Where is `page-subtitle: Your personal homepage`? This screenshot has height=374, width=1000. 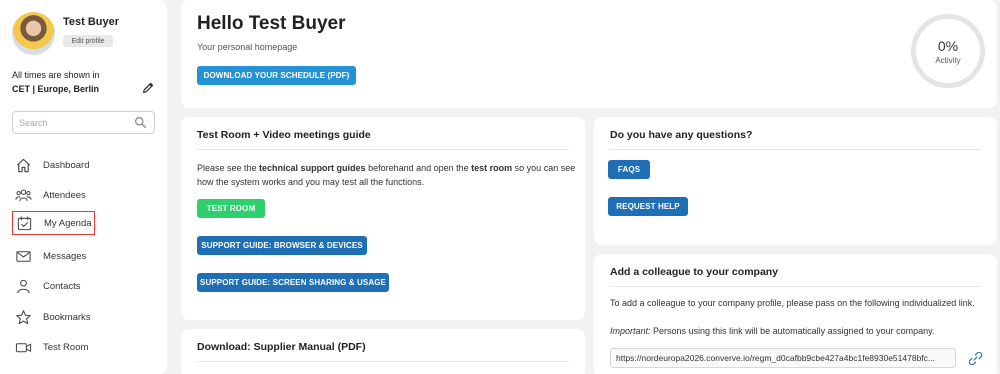
page-subtitle: Your personal homepage is located at coordinates (247, 47).